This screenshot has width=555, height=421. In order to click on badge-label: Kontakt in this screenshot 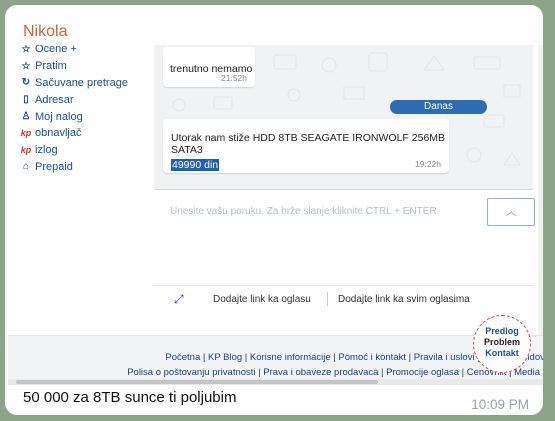, I will do `click(502, 353)`.